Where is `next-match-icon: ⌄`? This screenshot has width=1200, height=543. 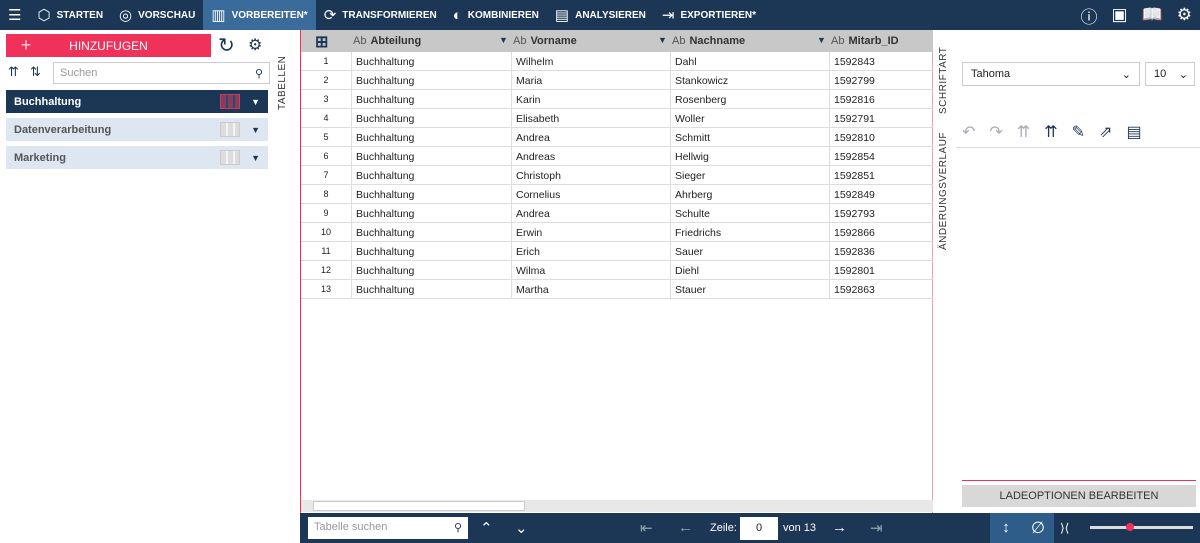 next-match-icon: ⌄ is located at coordinates (521, 528).